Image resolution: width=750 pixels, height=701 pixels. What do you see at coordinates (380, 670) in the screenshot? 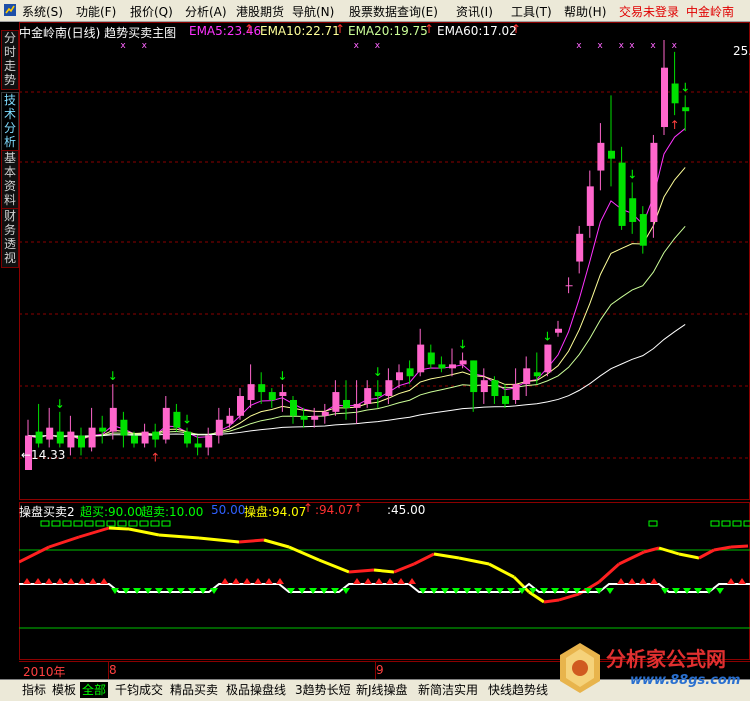
I see `axis-month-9: 9` at bounding box center [380, 670].